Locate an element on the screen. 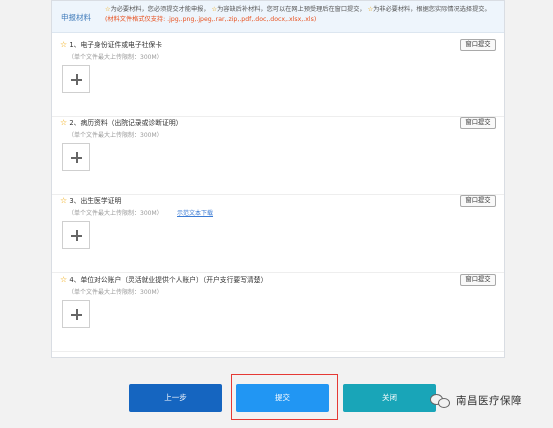 This screenshot has height=428, width=553. section-title-text: 2、病历资料（出院记录或诊断证明） is located at coordinates (126, 123).